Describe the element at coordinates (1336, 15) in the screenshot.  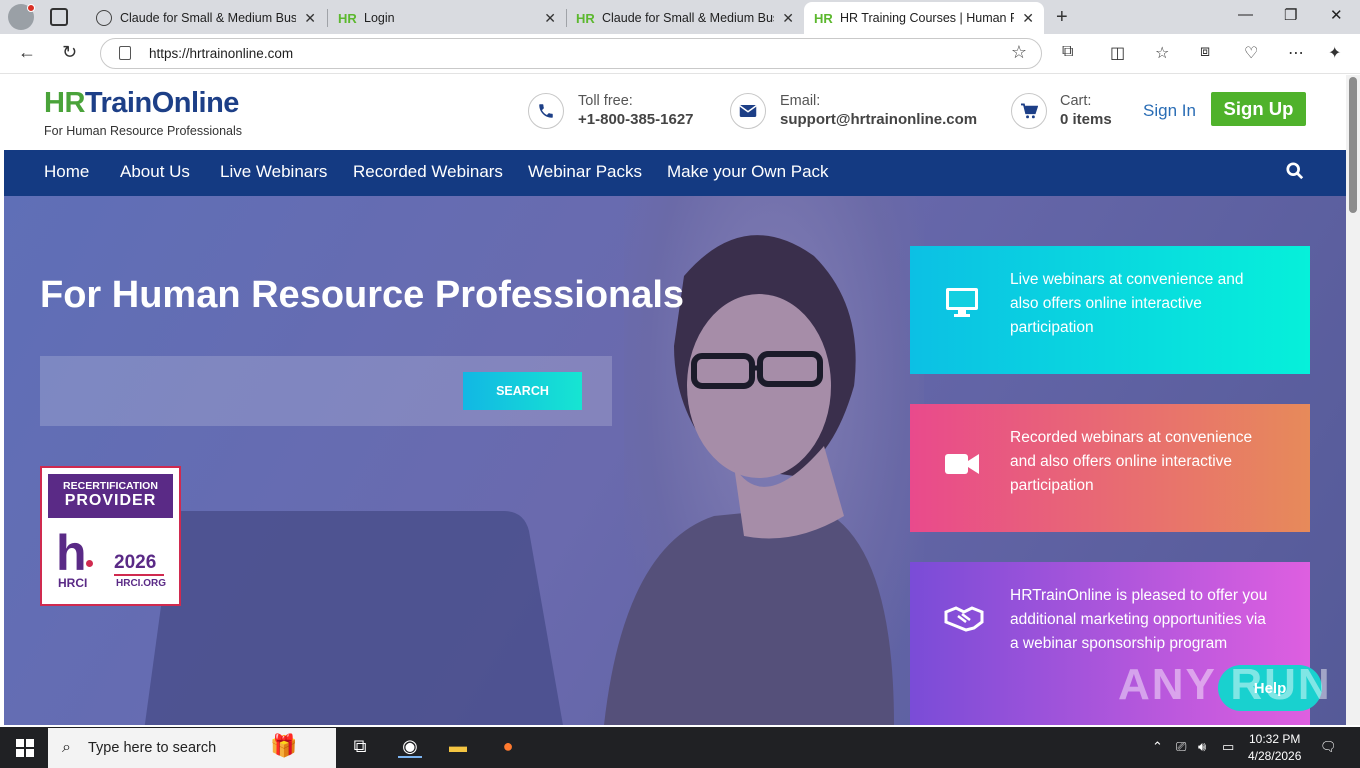
I see `close-window-button: ✕` at that location.